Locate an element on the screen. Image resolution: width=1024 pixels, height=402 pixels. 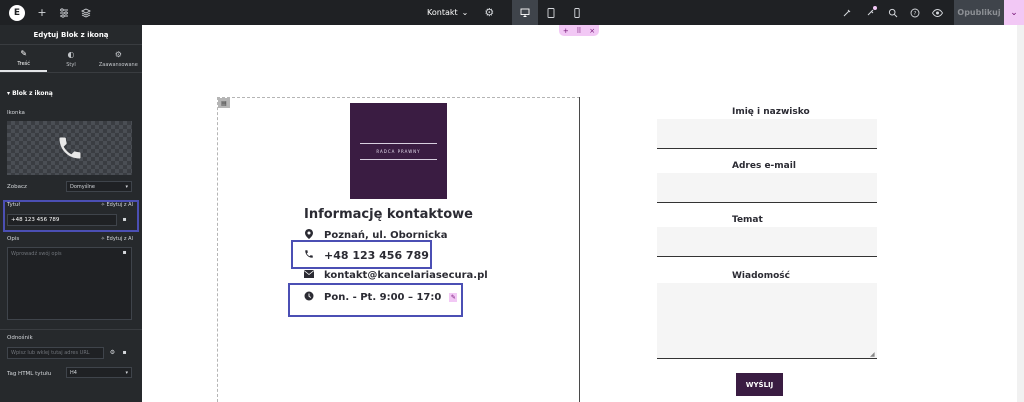
email-input-underline is located at coordinates (767, 202).